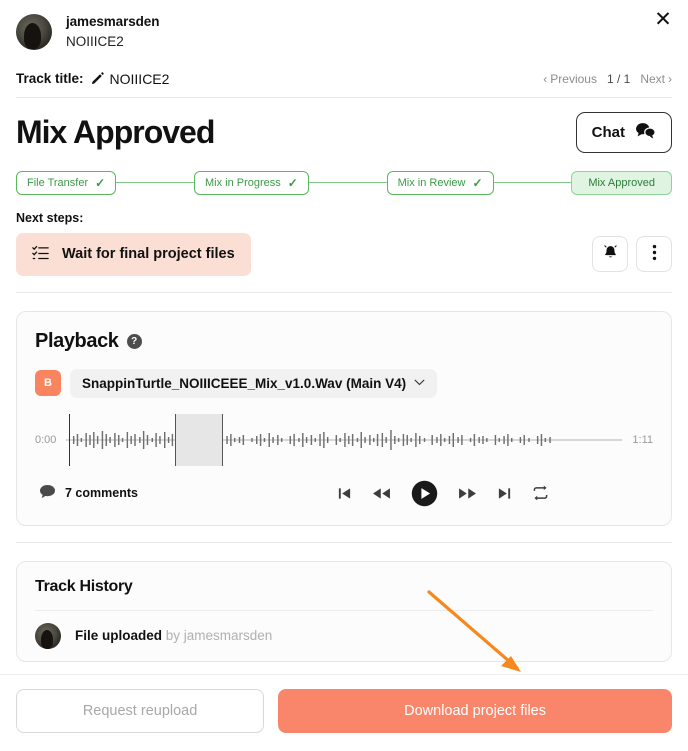 This screenshot has width=688, height=751. I want to click on next-button: Next ›, so click(656, 79).